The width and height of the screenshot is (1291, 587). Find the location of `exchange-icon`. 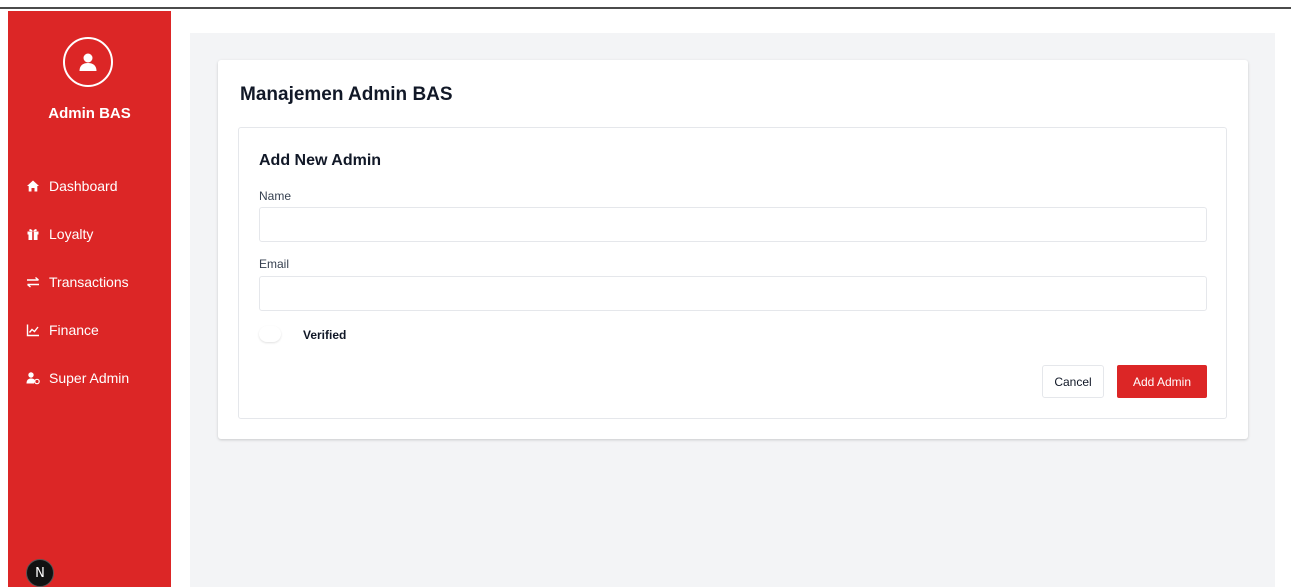

exchange-icon is located at coordinates (33, 282).